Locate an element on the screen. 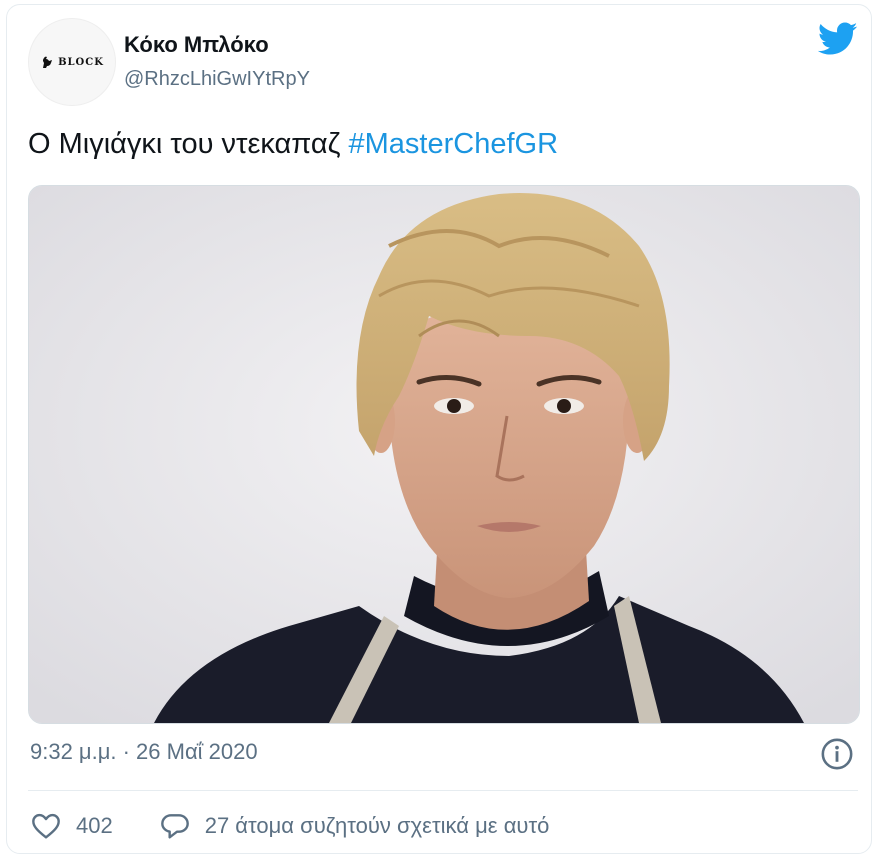  user-handle: @RhzcLhiGwIYtRpY is located at coordinates (217, 79).